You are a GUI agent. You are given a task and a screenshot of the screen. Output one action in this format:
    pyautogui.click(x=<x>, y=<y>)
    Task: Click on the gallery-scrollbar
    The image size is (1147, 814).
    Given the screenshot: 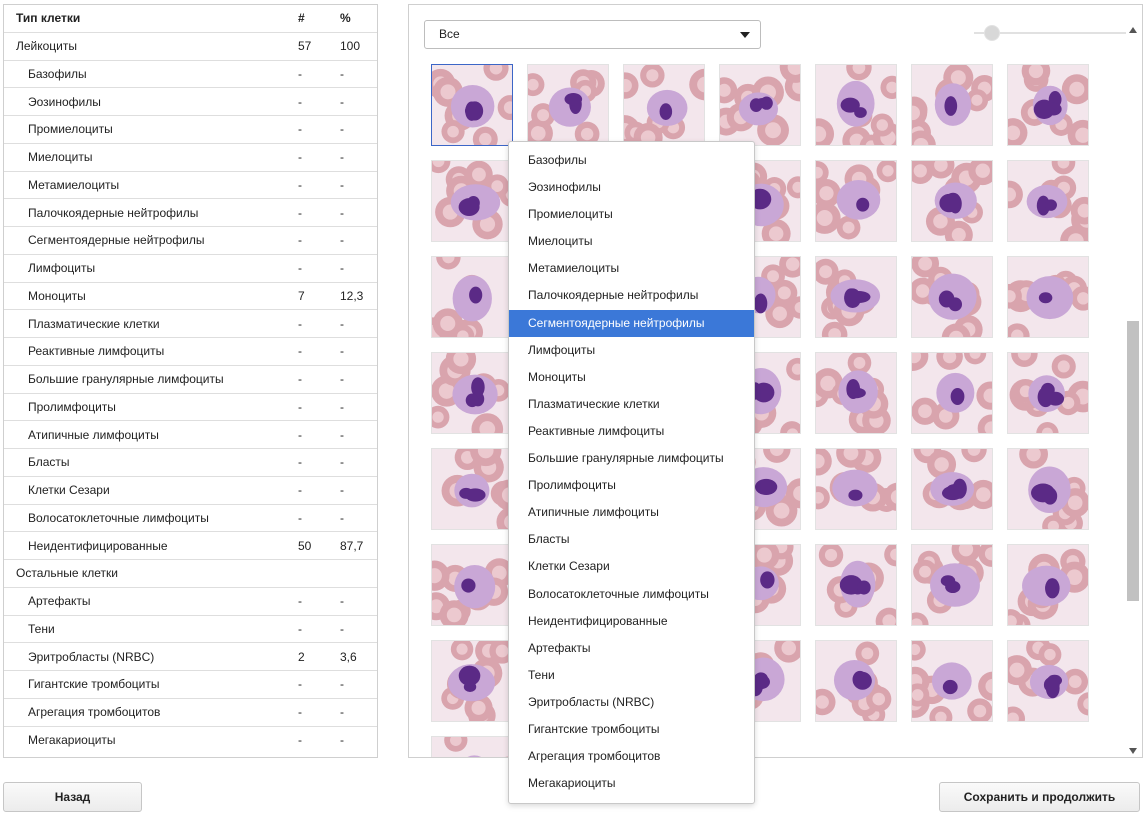 What is the action you would take?
    pyautogui.click(x=1133, y=392)
    